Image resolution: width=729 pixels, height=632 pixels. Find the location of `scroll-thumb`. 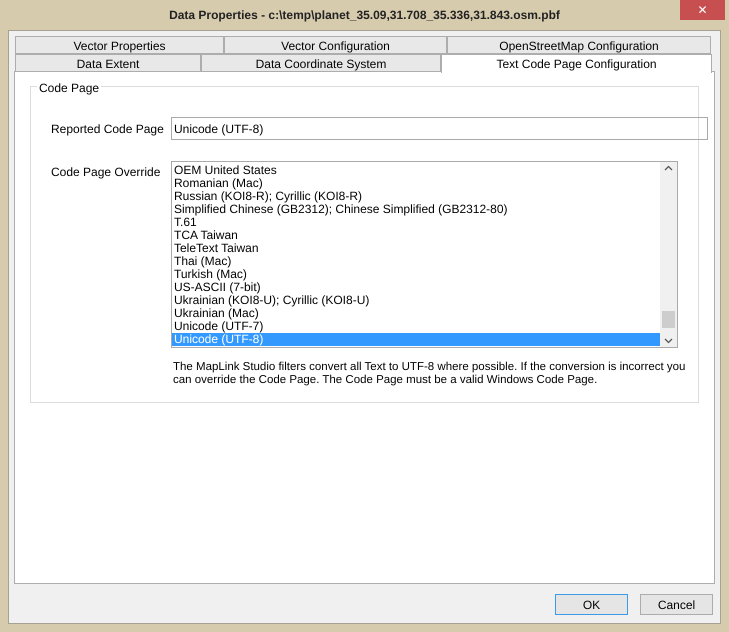

scroll-thumb is located at coordinates (668, 319).